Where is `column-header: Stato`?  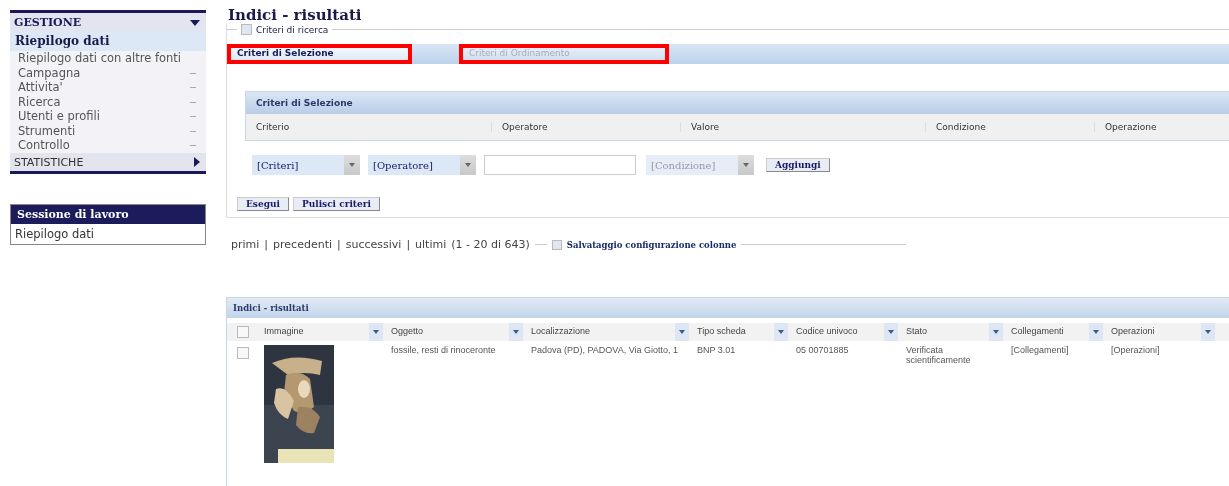
column-header: Stato is located at coordinates (952, 332).